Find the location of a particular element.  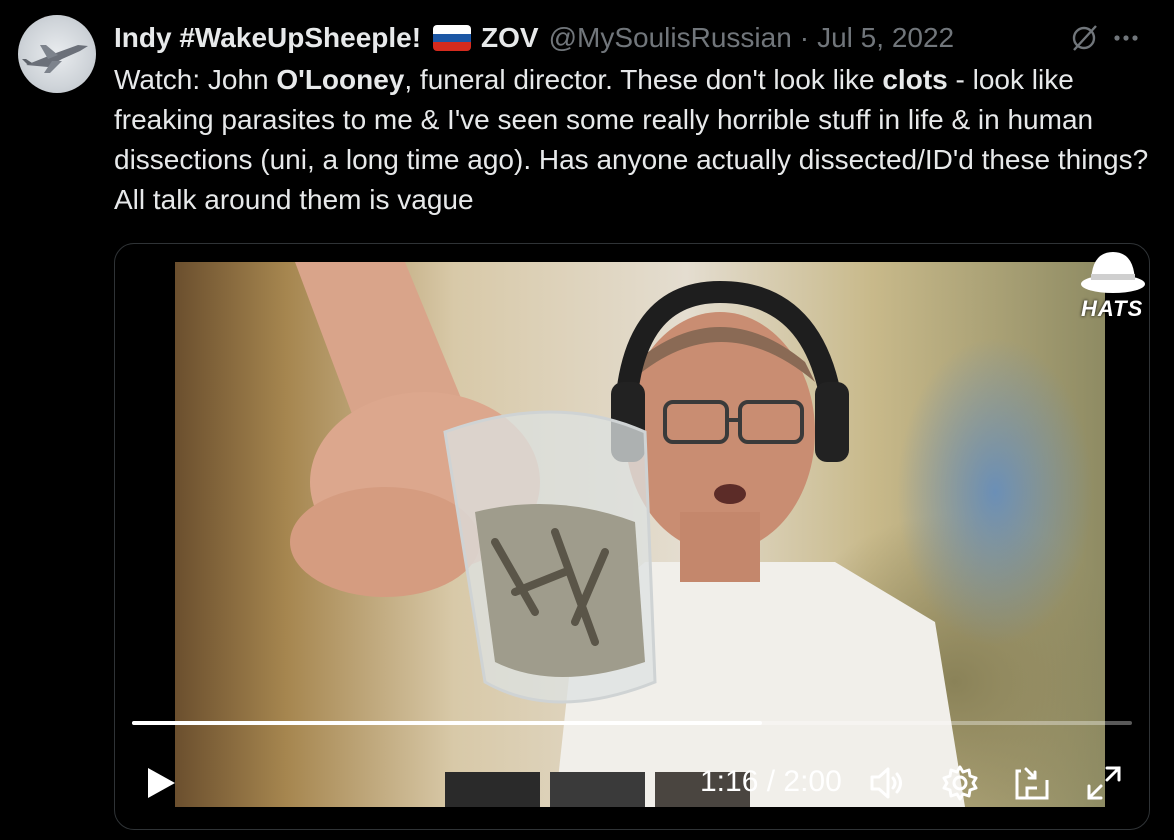

progress-bar is located at coordinates (632, 723).